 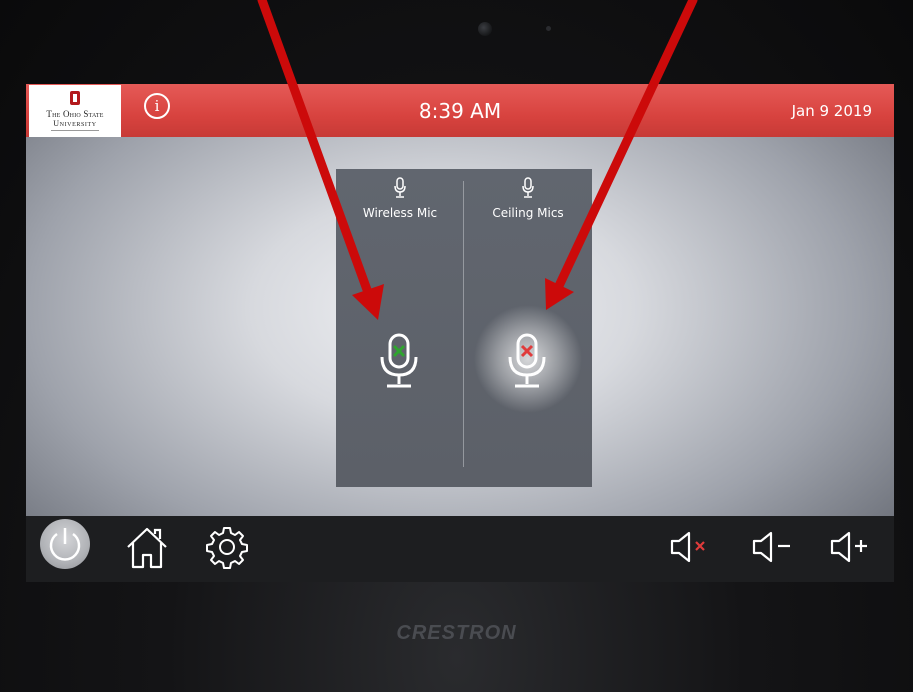 I want to click on settings-button, so click(x=227, y=547).